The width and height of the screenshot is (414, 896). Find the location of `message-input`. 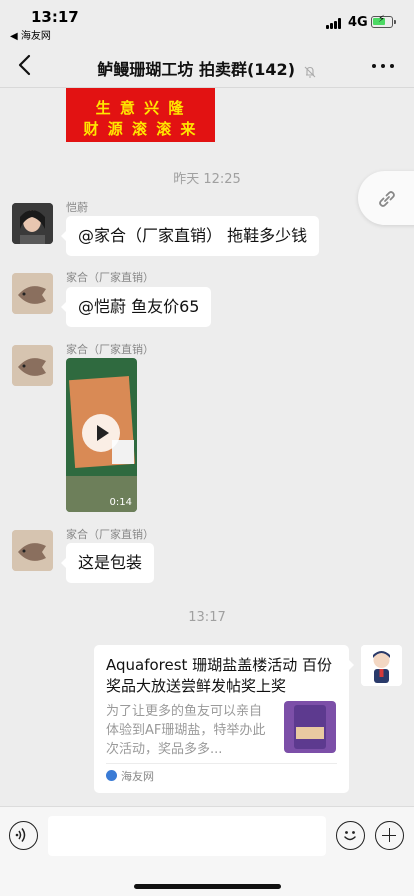

message-input is located at coordinates (187, 836).